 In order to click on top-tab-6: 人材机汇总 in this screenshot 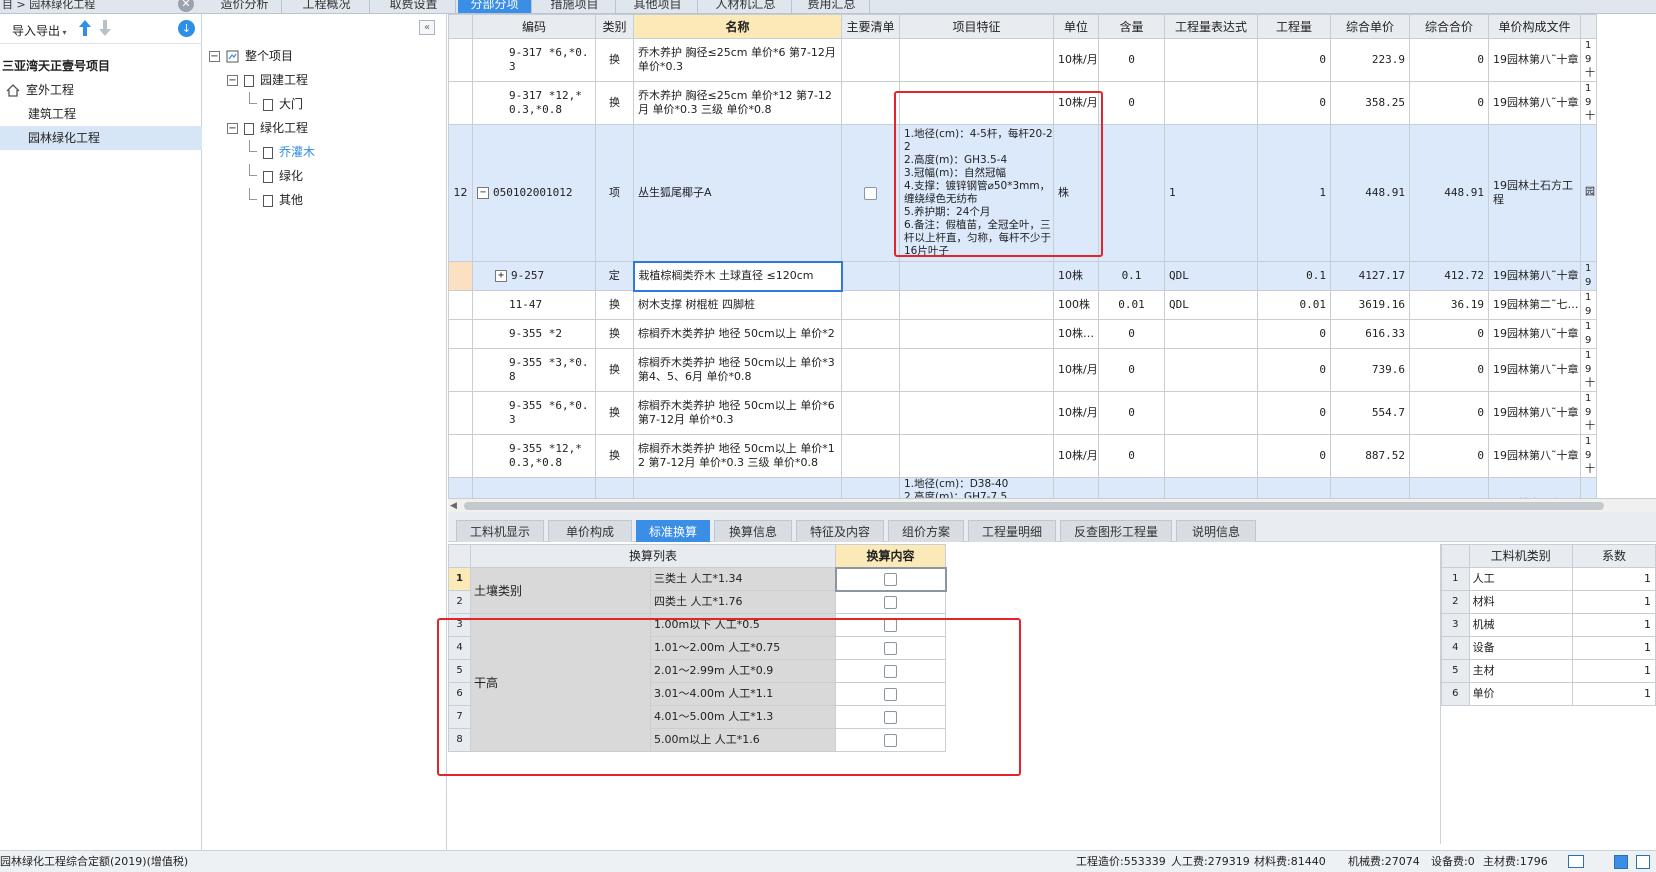, I will do `click(746, 6)`.